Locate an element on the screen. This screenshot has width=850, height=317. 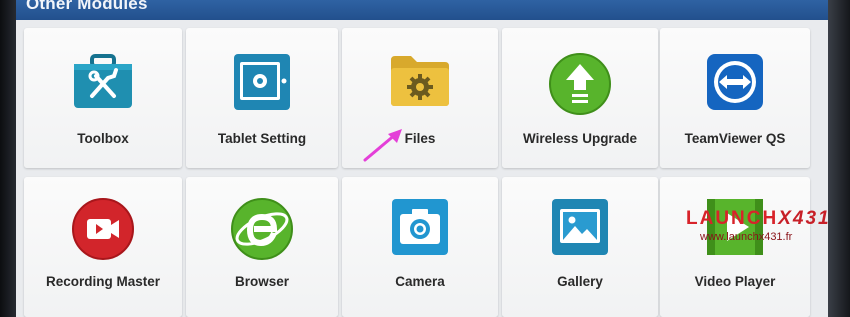
header-bar: Other Modules is located at coordinates (422, 10).